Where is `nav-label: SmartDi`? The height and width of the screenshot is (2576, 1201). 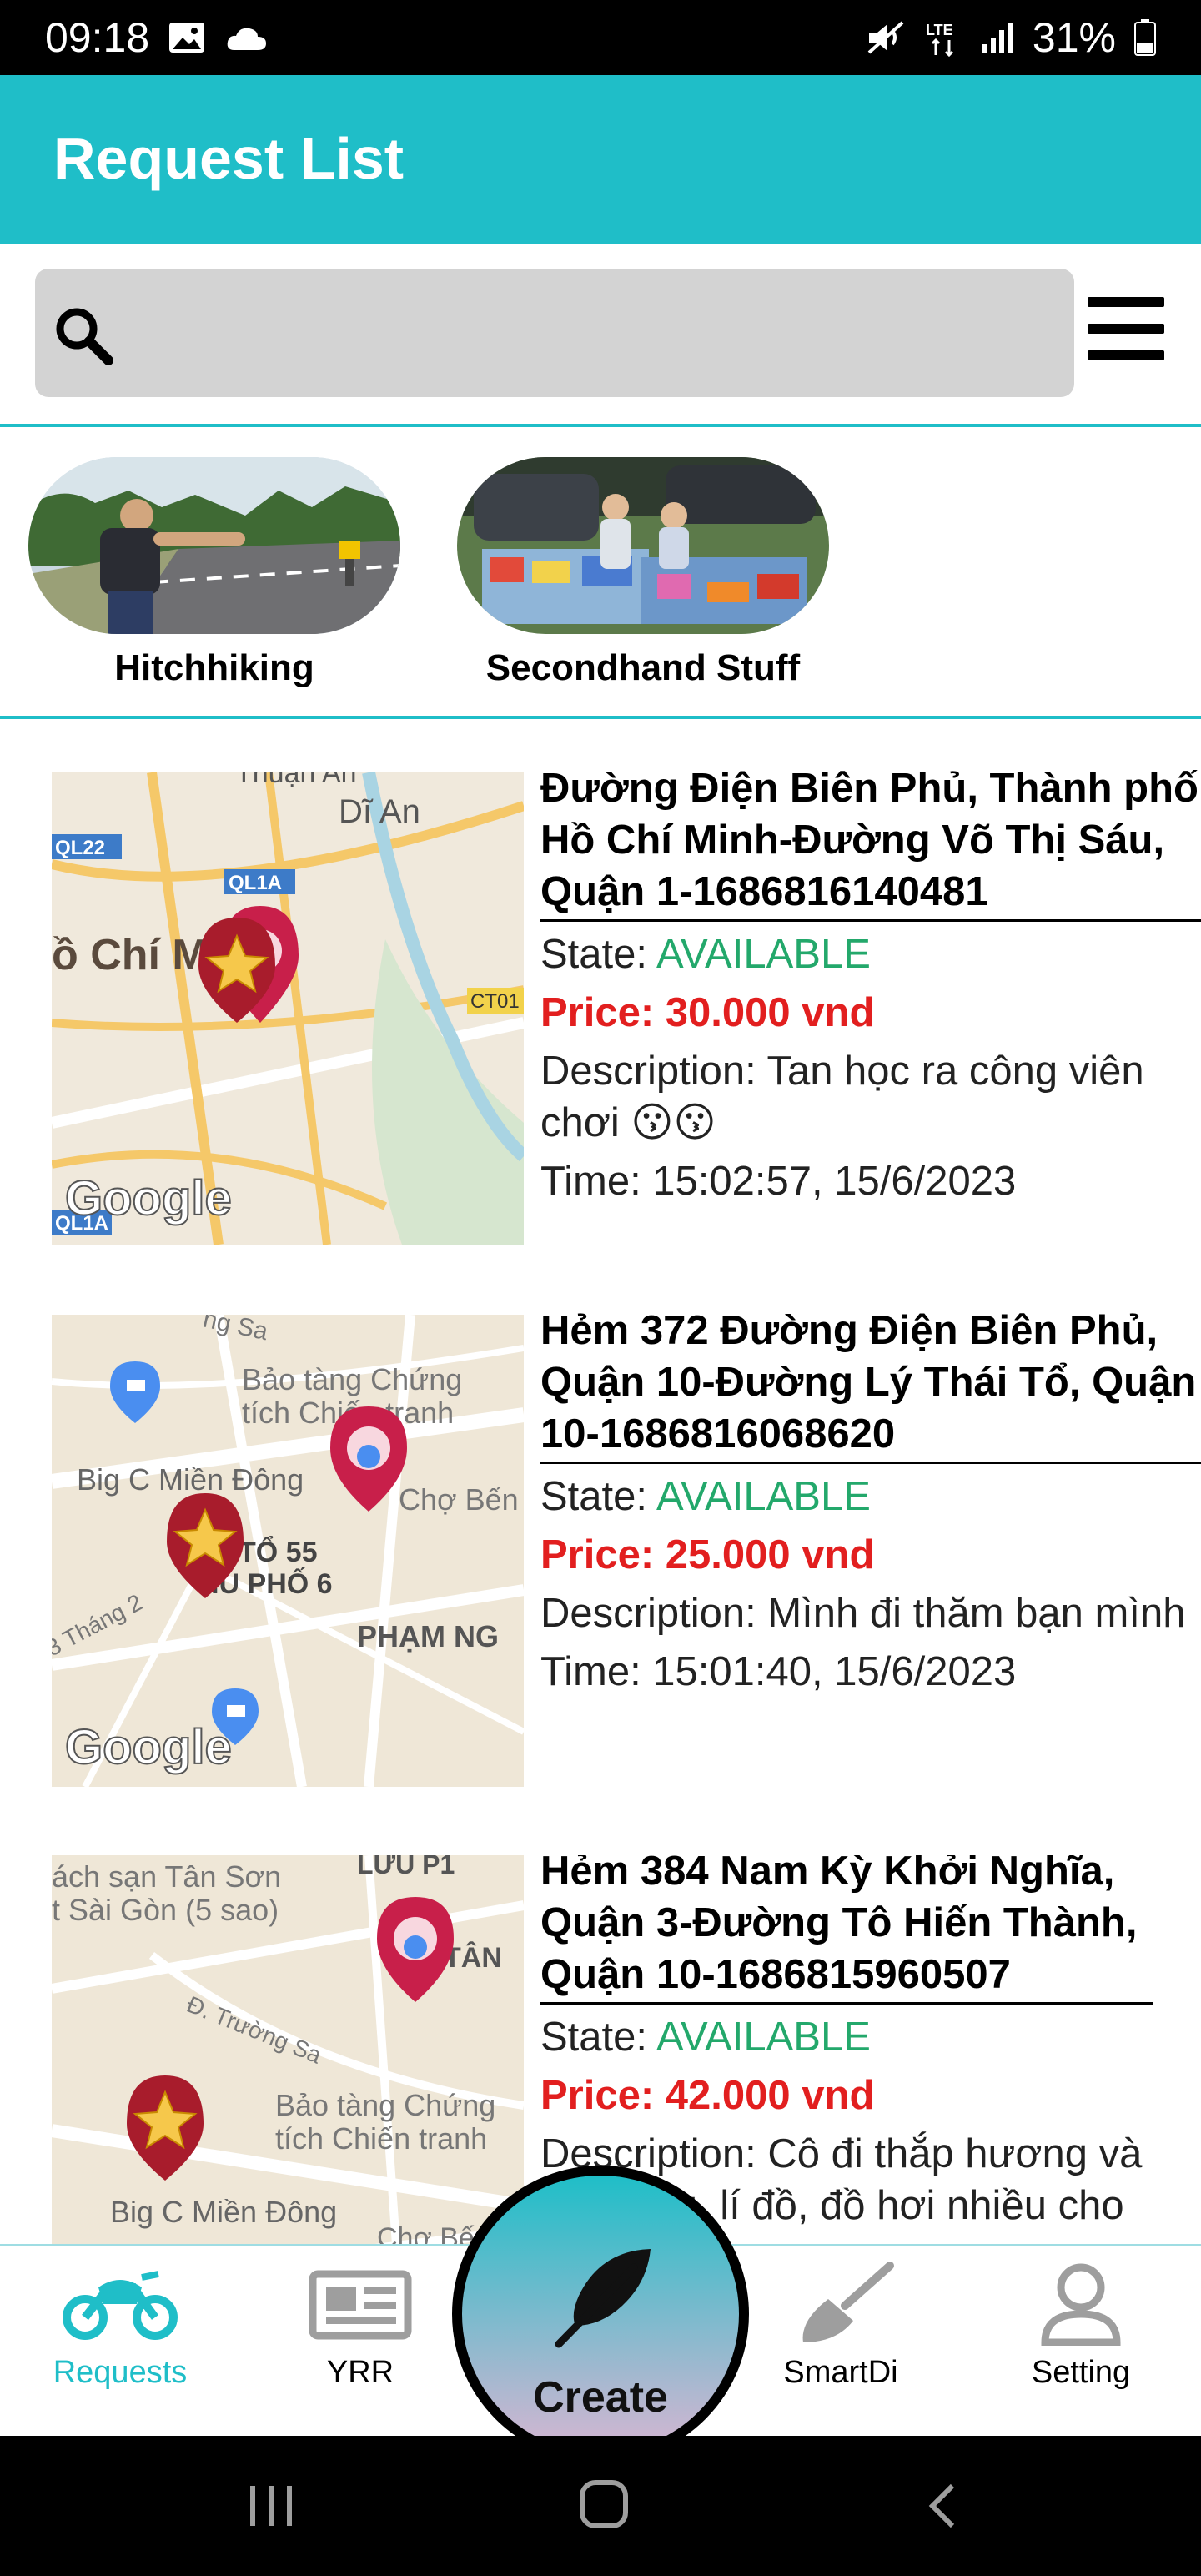
nav-label: SmartDi is located at coordinates (841, 2372).